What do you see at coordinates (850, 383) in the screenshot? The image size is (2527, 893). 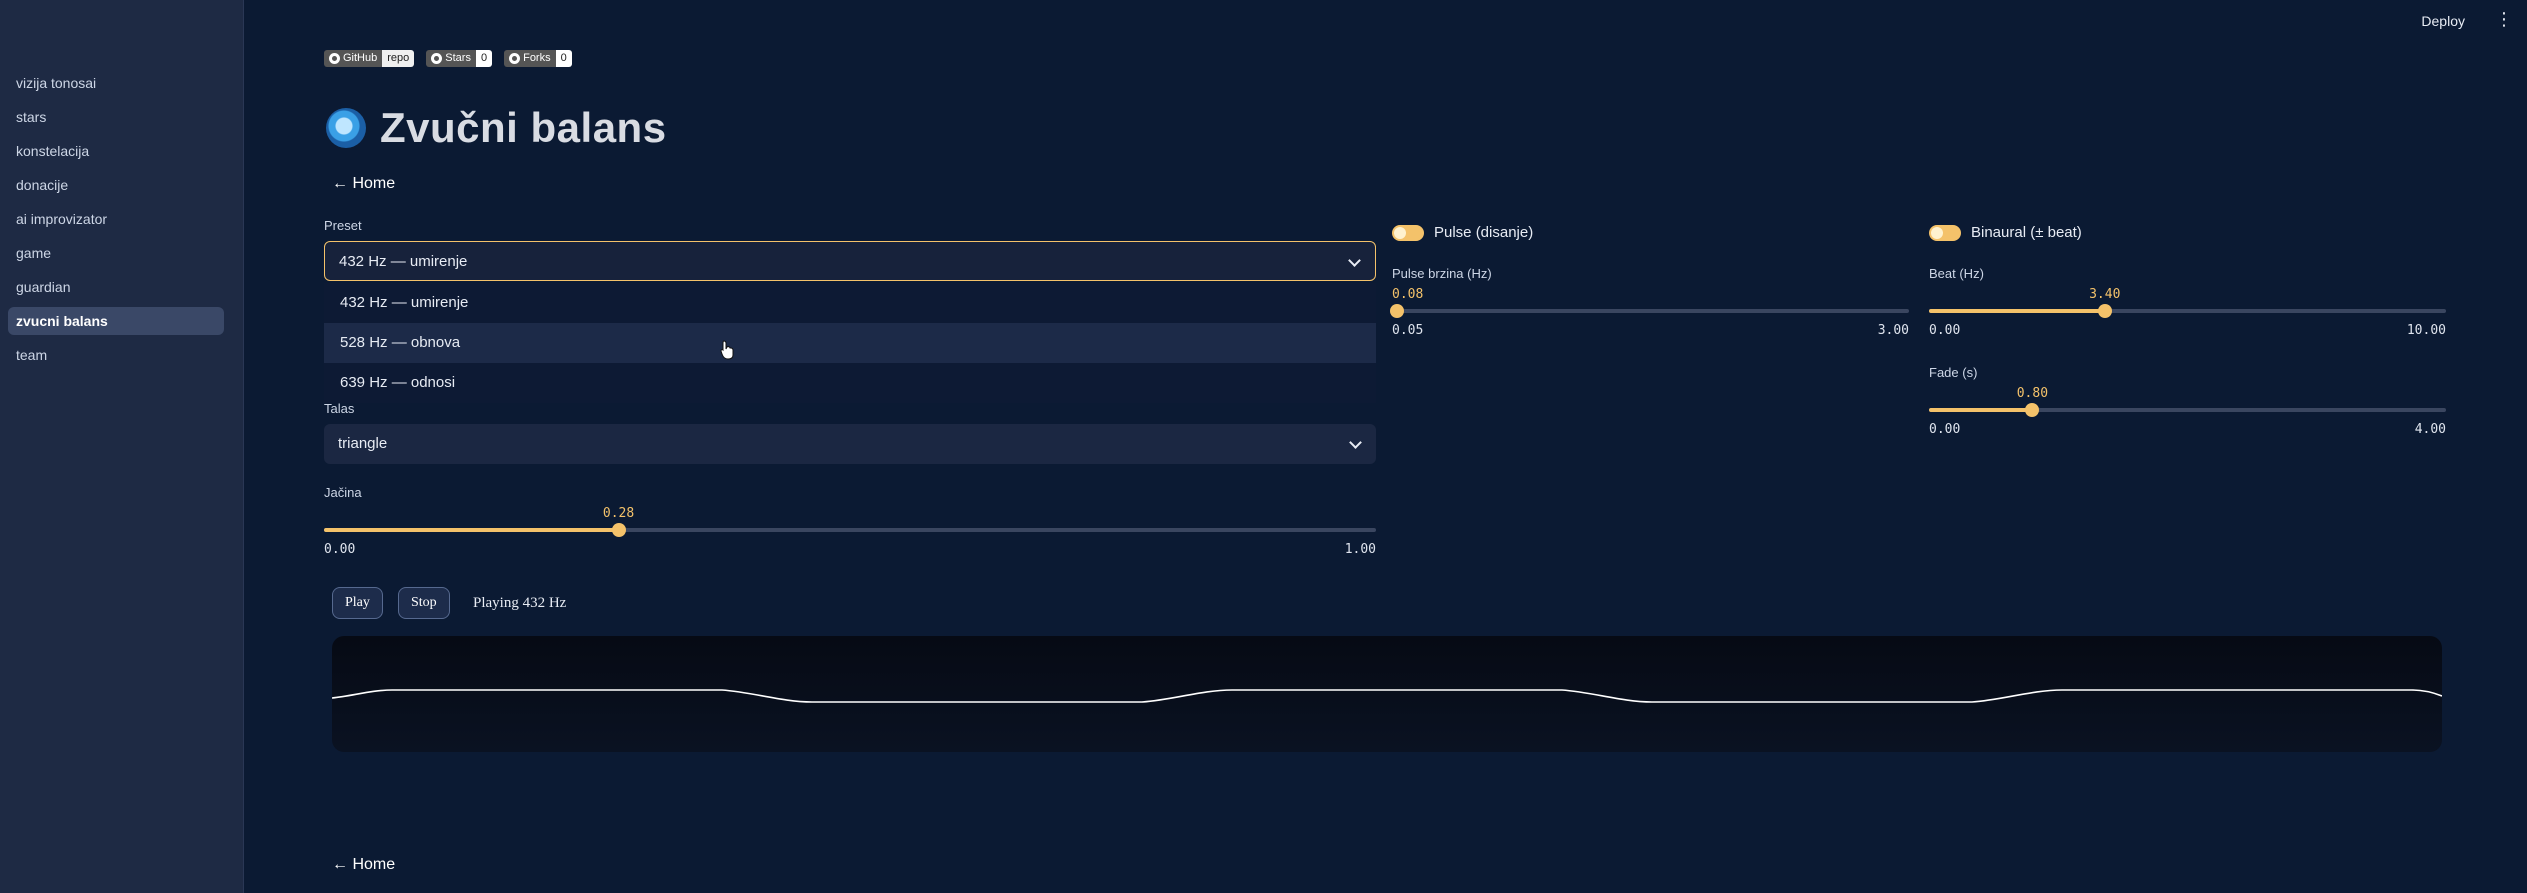 I see `preset-option: 639 Hz — odnosi` at bounding box center [850, 383].